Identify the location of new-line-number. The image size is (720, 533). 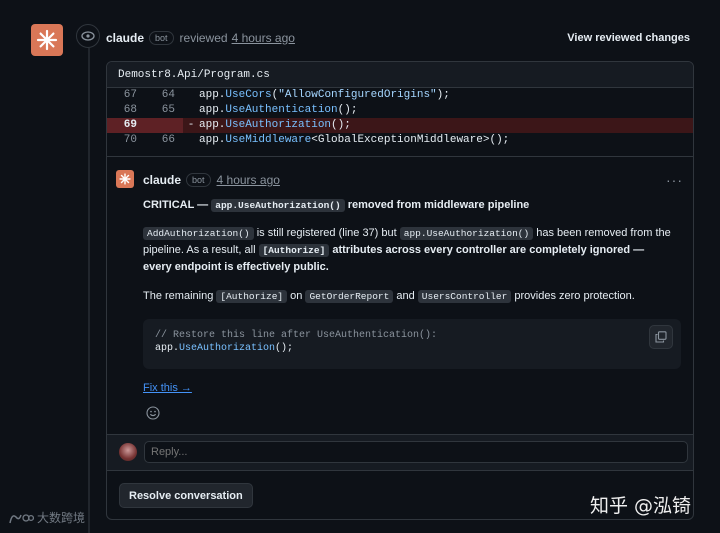
(164, 125).